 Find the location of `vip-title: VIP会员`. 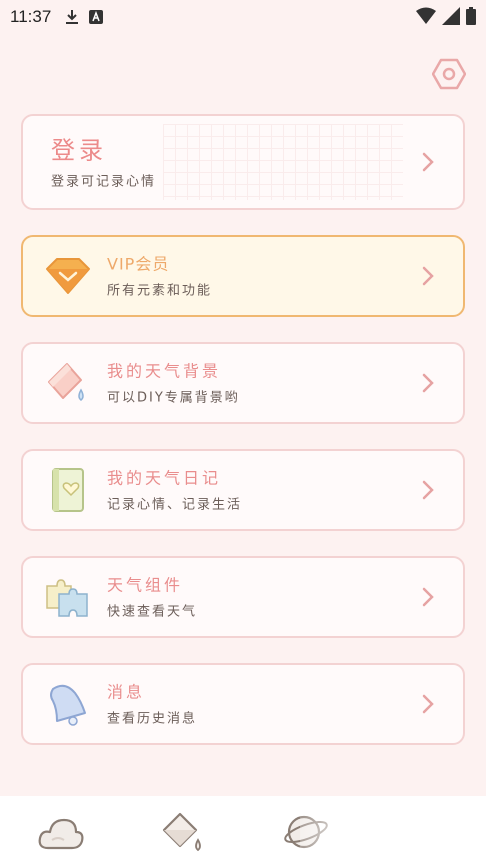

vip-title: VIP会员 is located at coordinates (138, 264).